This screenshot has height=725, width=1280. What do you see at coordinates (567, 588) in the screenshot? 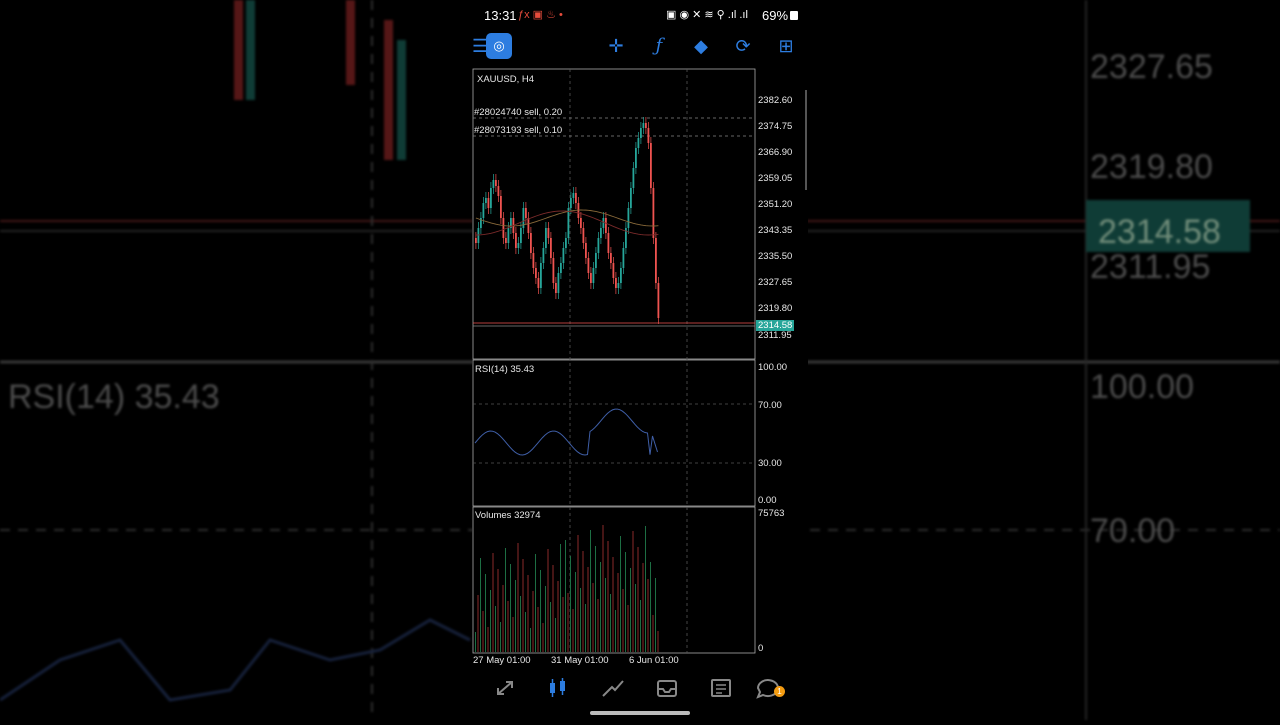
I see `volume-bars` at bounding box center [567, 588].